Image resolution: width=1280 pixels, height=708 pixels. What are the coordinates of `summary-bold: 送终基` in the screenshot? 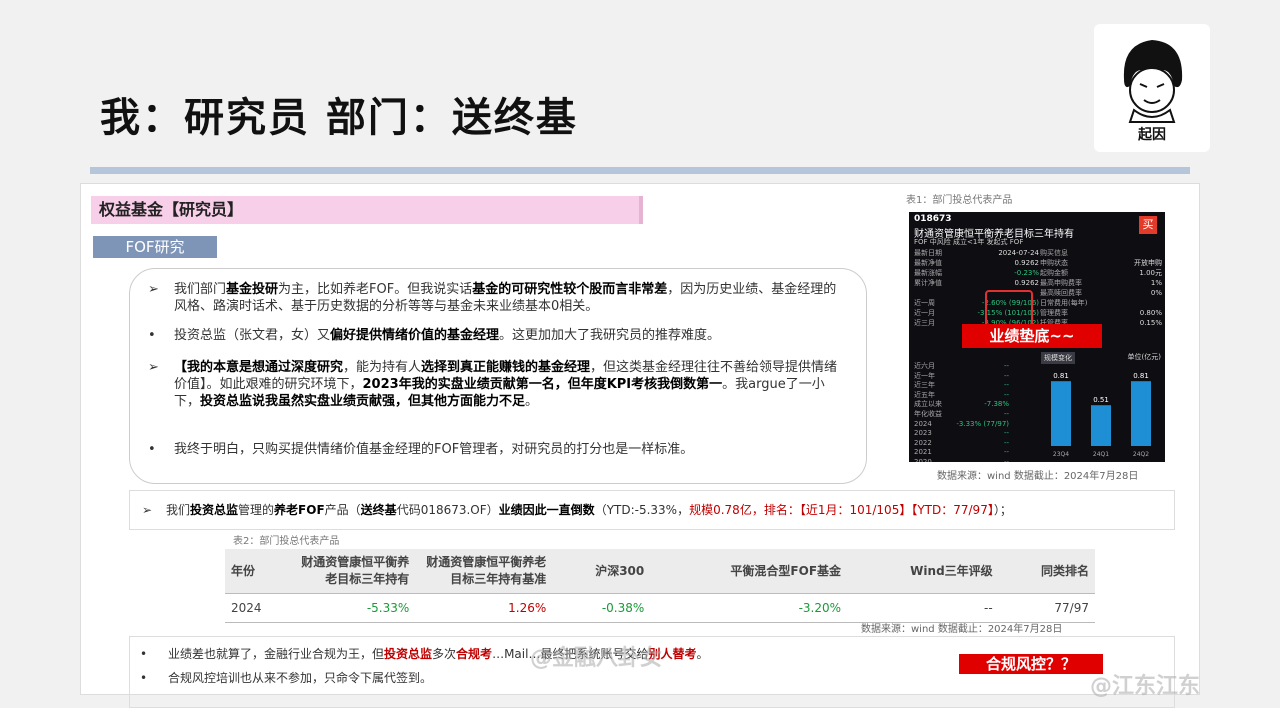 It's located at (378, 510).